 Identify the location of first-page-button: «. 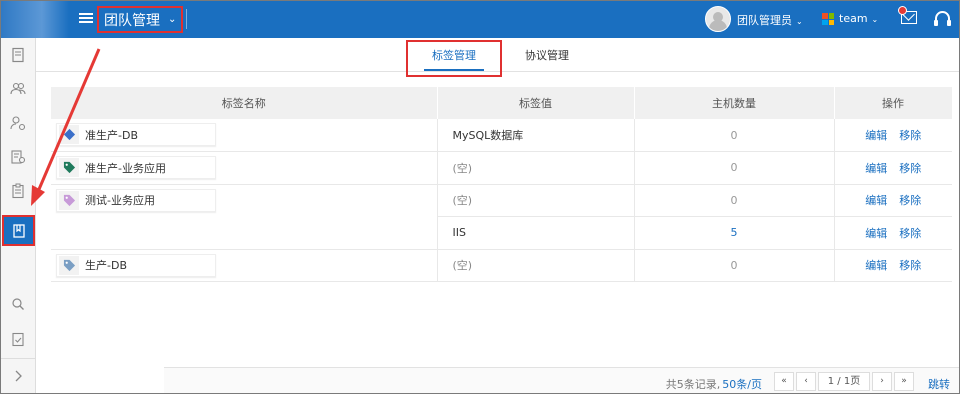
(784, 381).